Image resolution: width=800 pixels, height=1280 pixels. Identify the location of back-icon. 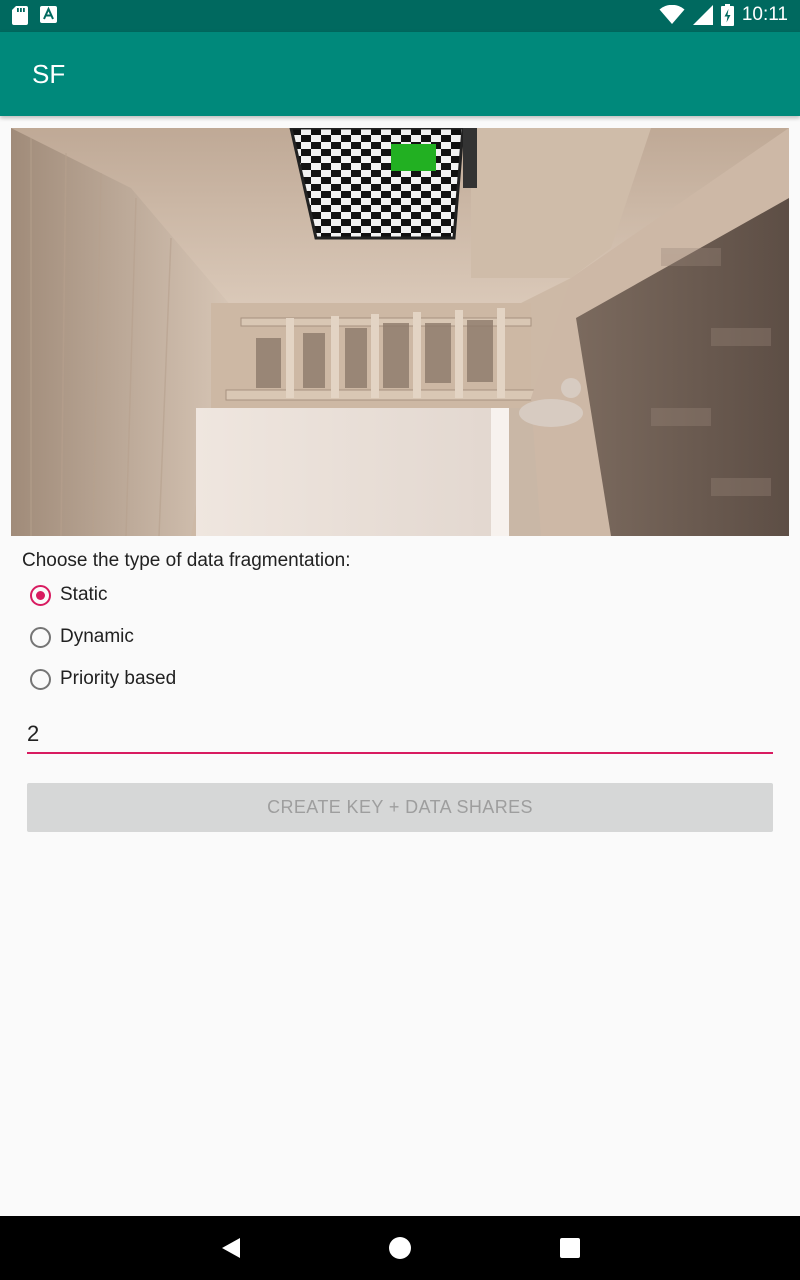
(232, 1248).